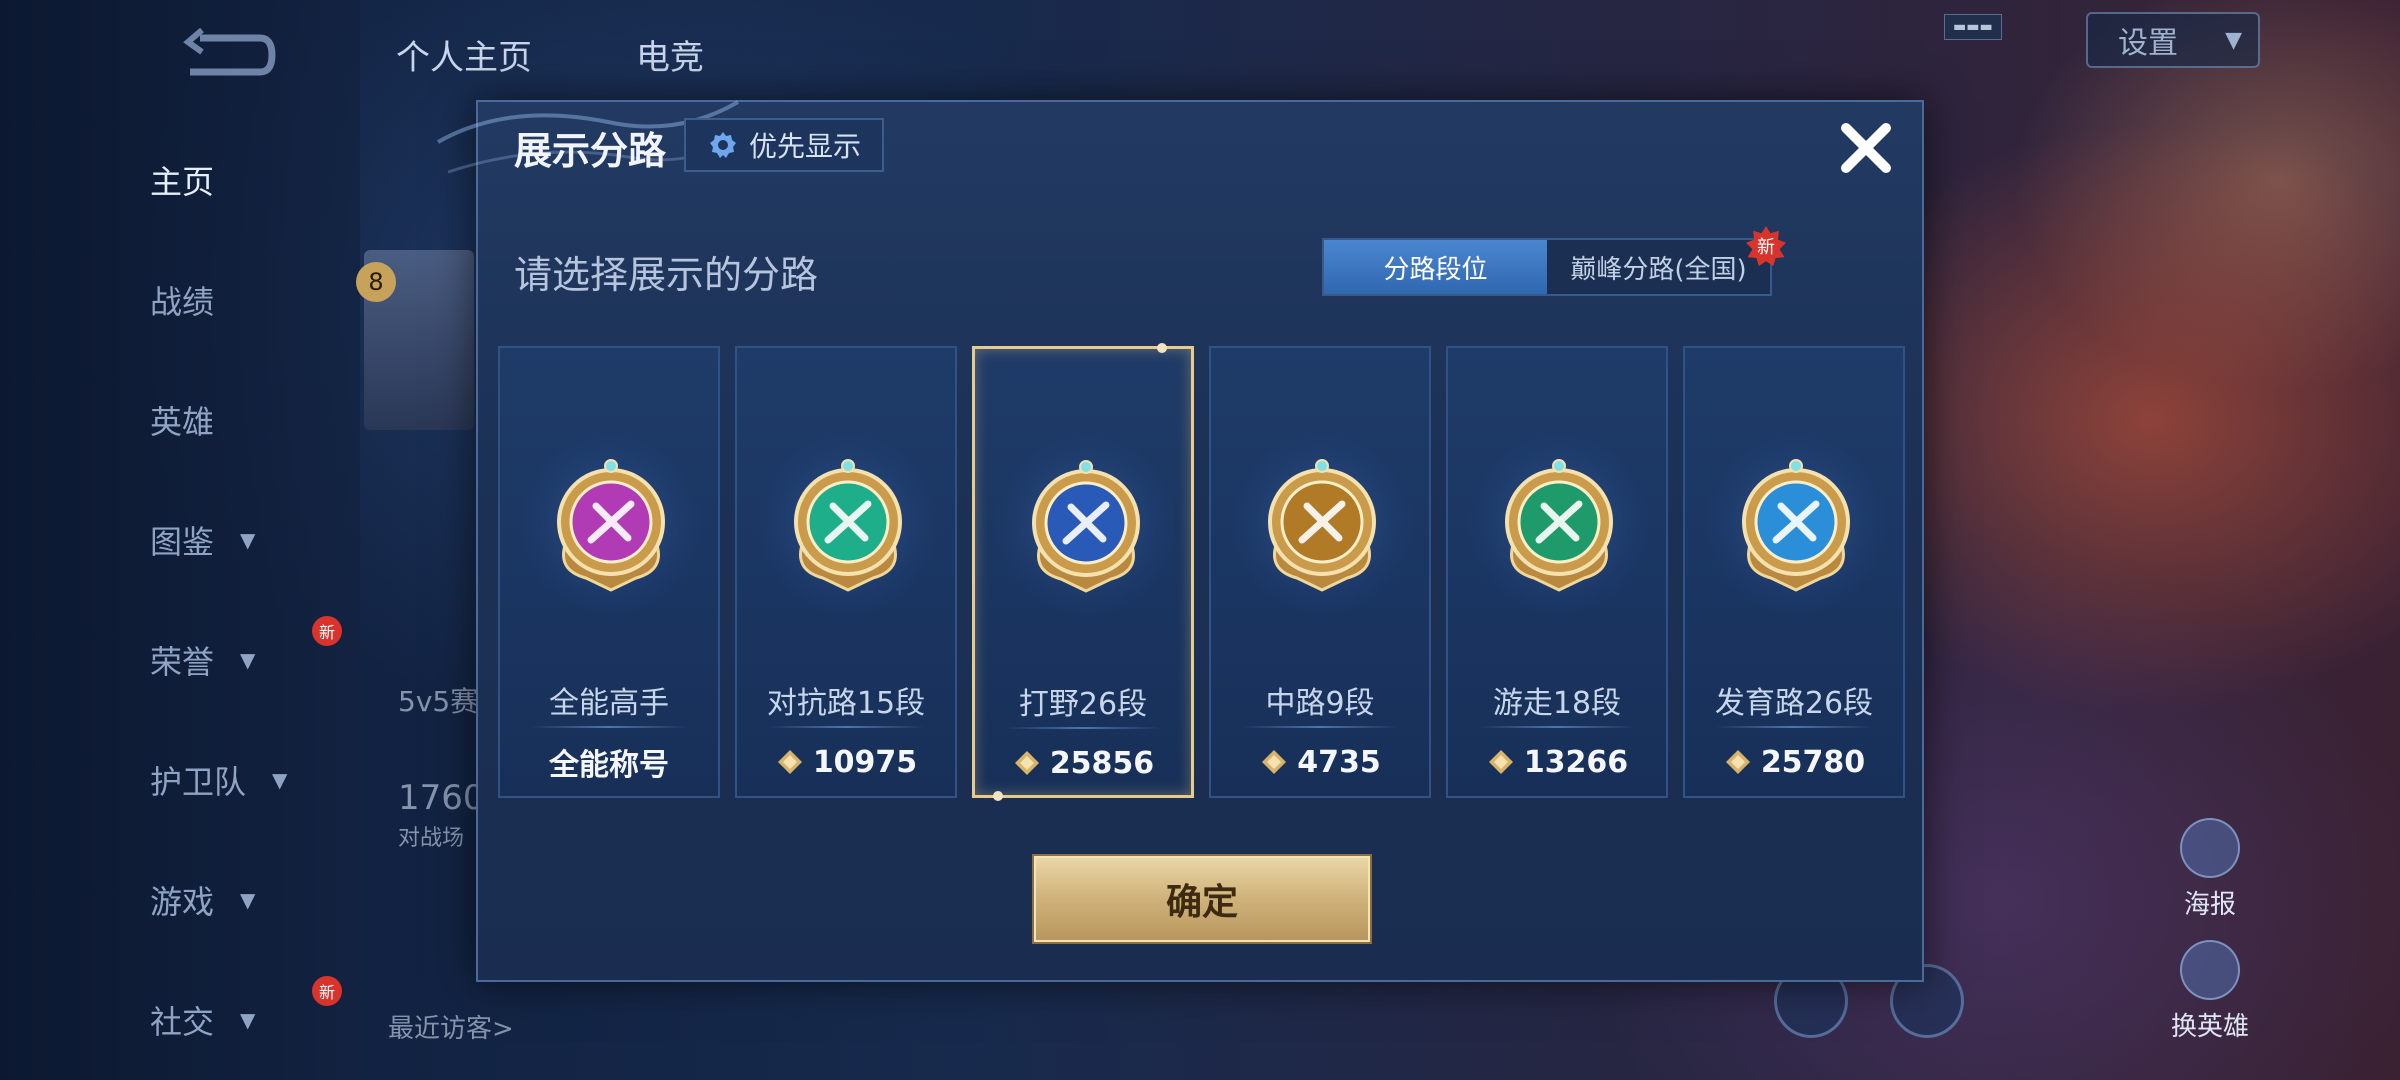  What do you see at coordinates (182, 662) in the screenshot?
I see `sidebar-item-label: 荣誉` at bounding box center [182, 662].